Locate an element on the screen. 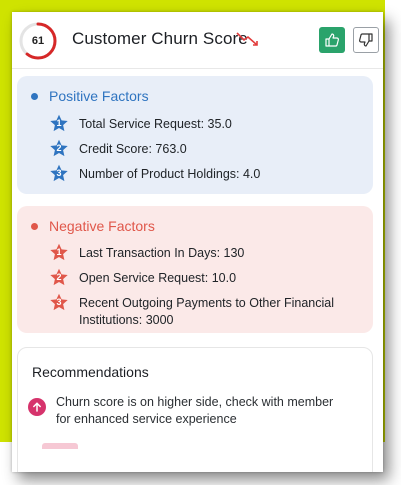 The image size is (401, 485). next-recommendation-peek is located at coordinates (60, 446).